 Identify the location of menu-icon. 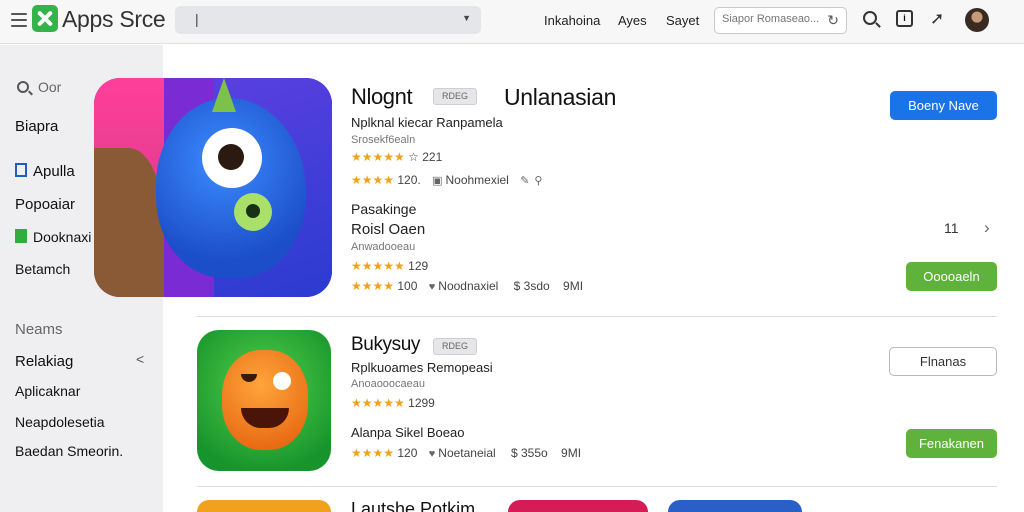
(19, 20).